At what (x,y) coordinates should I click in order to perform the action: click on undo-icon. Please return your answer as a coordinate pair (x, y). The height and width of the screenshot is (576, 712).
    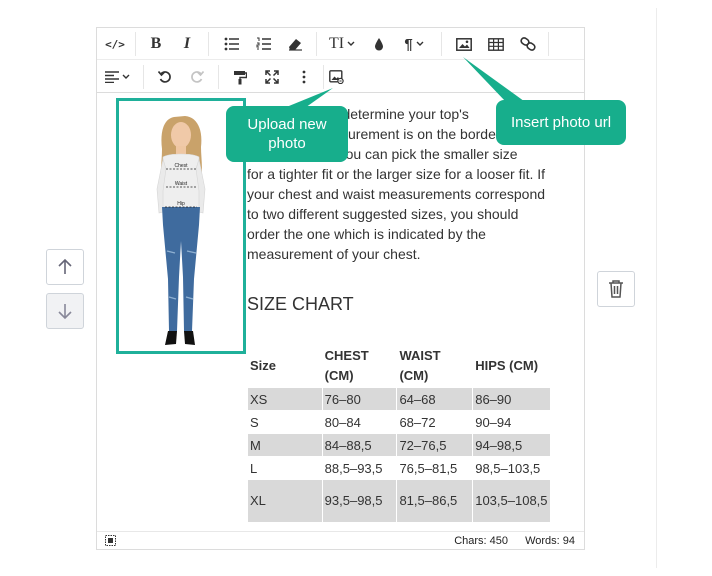
    Looking at the image, I should click on (165, 77).